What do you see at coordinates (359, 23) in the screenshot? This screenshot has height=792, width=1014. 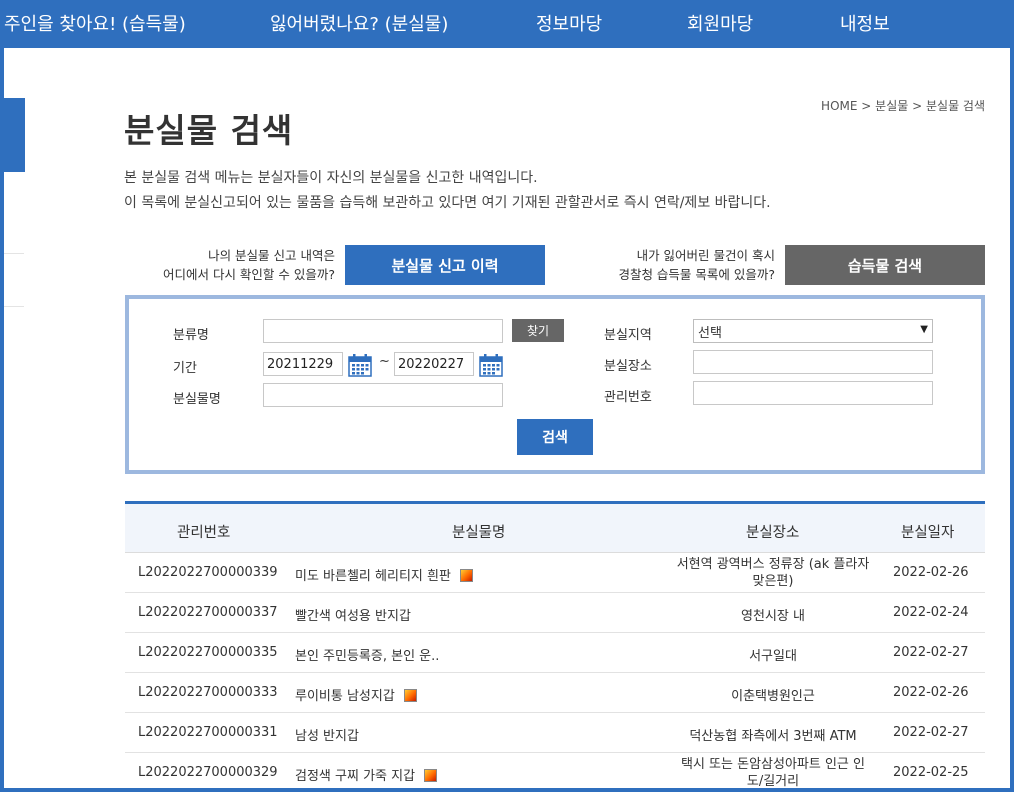 I see `nav-lost-items: 잃어버렸나요? (분실물)` at bounding box center [359, 23].